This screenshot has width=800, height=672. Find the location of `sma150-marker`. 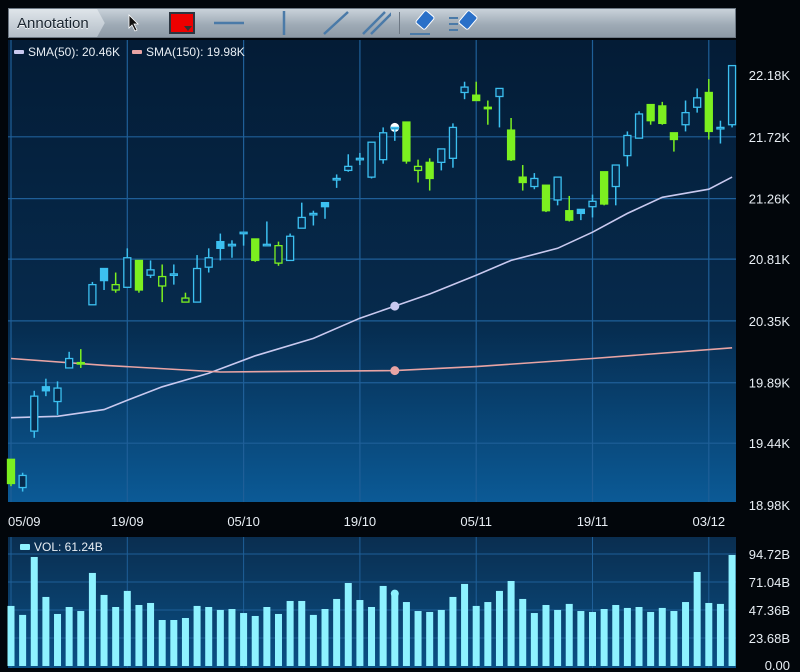

sma150-marker is located at coordinates (395, 371).